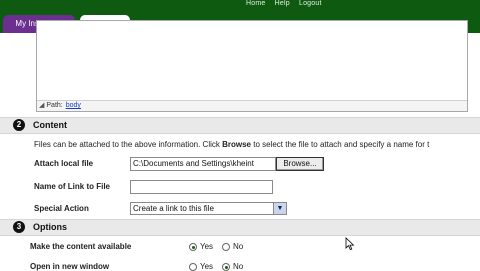 Image resolution: width=480 pixels, height=271 pixels. Describe the element at coordinates (50, 227) in the screenshot. I see `section-title: Options` at that location.